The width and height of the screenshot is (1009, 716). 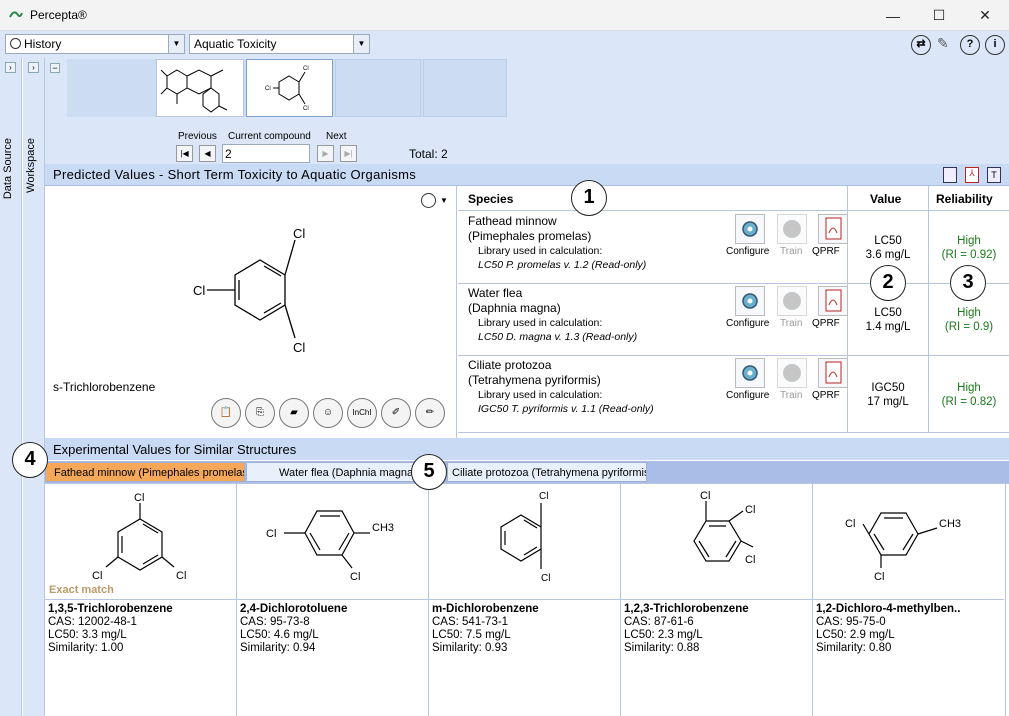 What do you see at coordinates (86, 648) in the screenshot?
I see `similar-compound-similarity: Similarity: 1.00` at bounding box center [86, 648].